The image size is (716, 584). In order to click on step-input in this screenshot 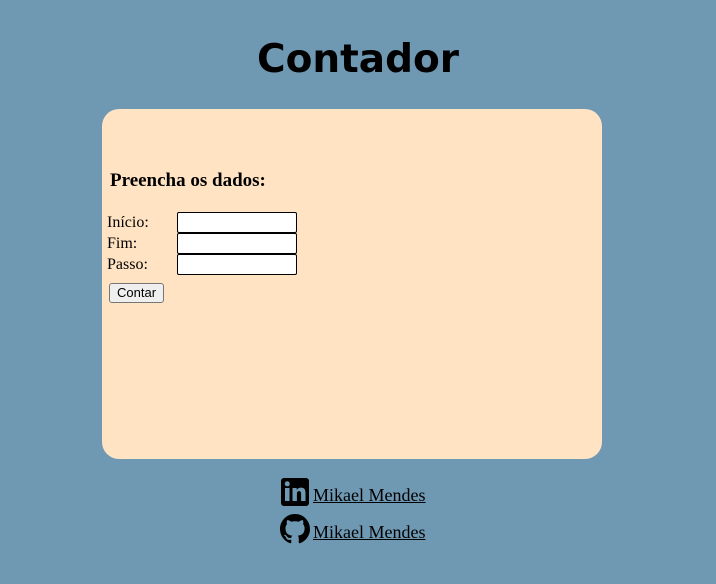, I will do `click(237, 264)`.